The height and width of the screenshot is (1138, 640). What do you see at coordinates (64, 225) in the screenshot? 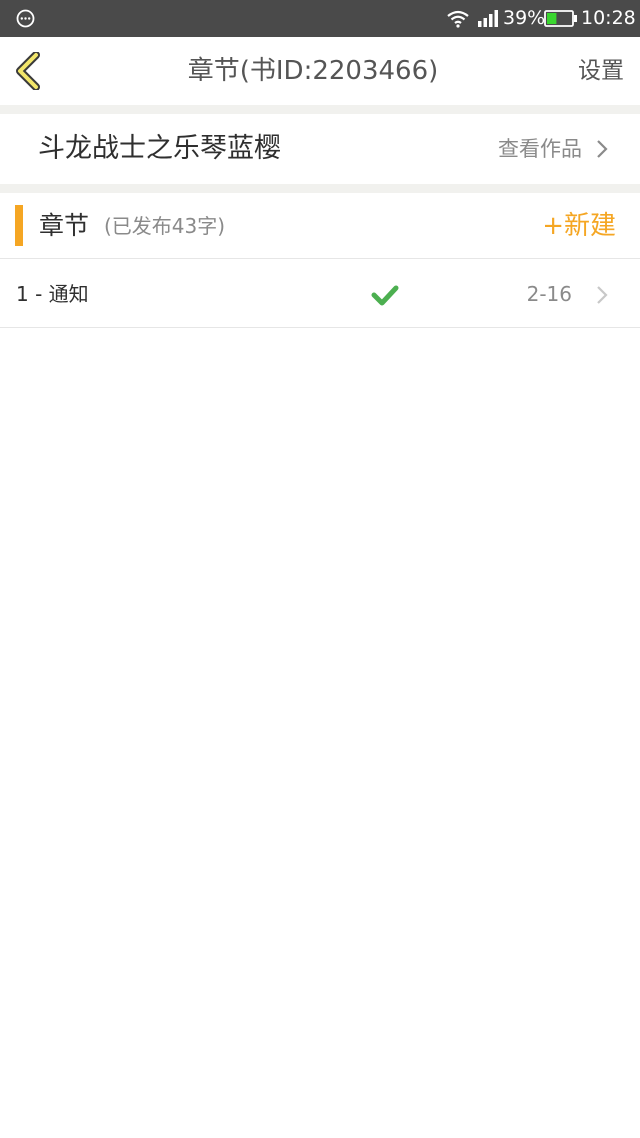
I see `section-title: 章节` at bounding box center [64, 225].